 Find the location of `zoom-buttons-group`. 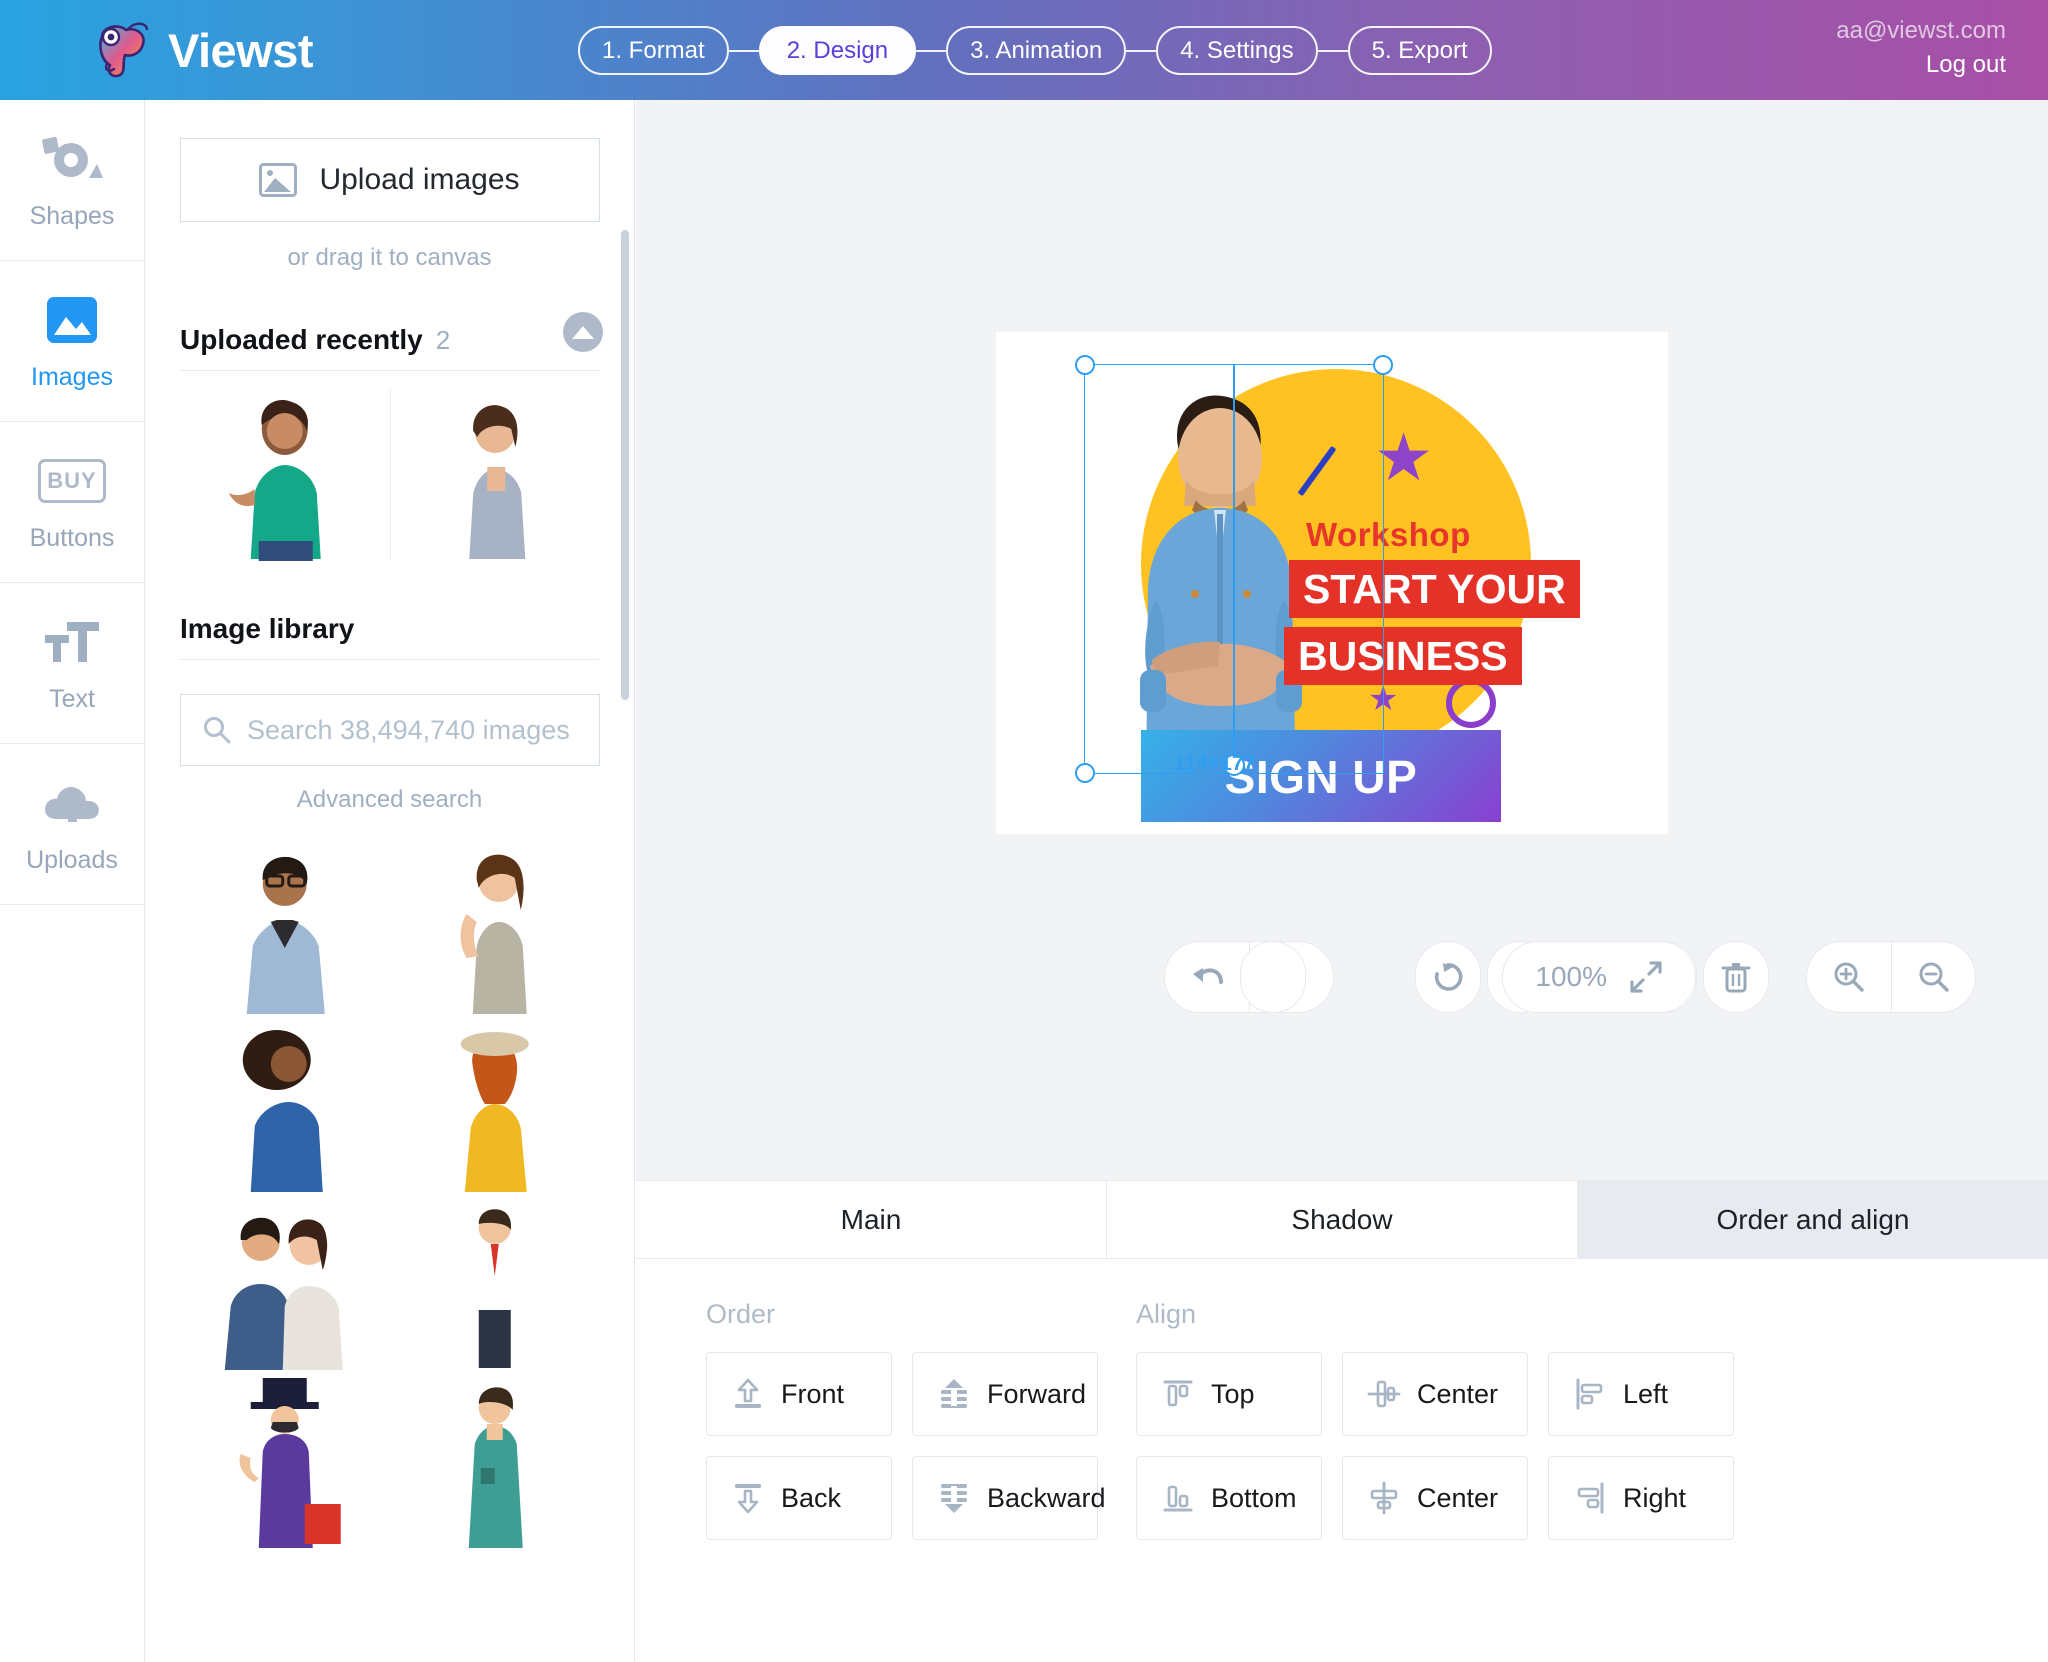

zoom-buttons-group is located at coordinates (1891, 977).